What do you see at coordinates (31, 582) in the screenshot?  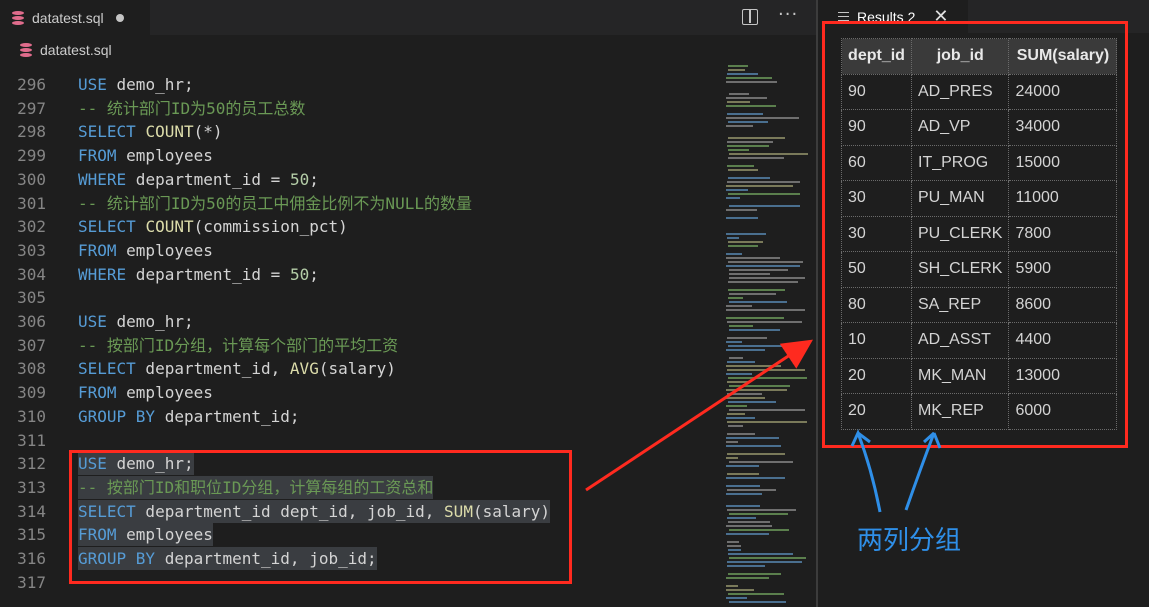 I see `line-number: 317` at bounding box center [31, 582].